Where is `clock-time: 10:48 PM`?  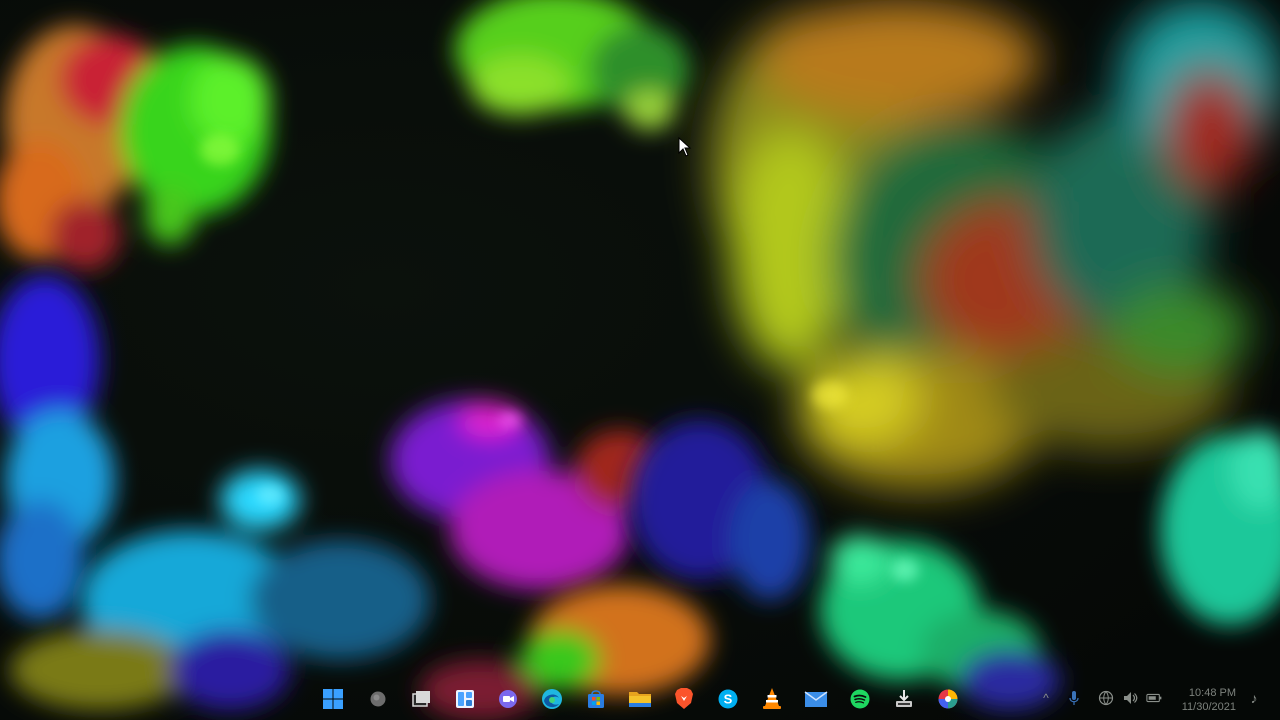
clock-time: 10:48 PM is located at coordinates (1212, 693).